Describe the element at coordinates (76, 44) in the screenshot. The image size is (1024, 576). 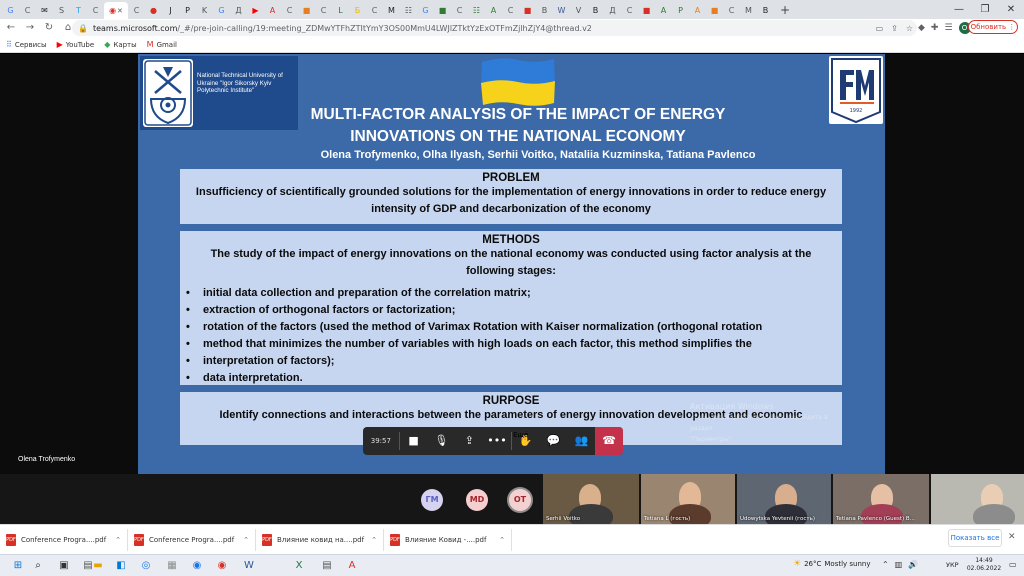
I see `bookmark-item: ▶ YouTube` at that location.